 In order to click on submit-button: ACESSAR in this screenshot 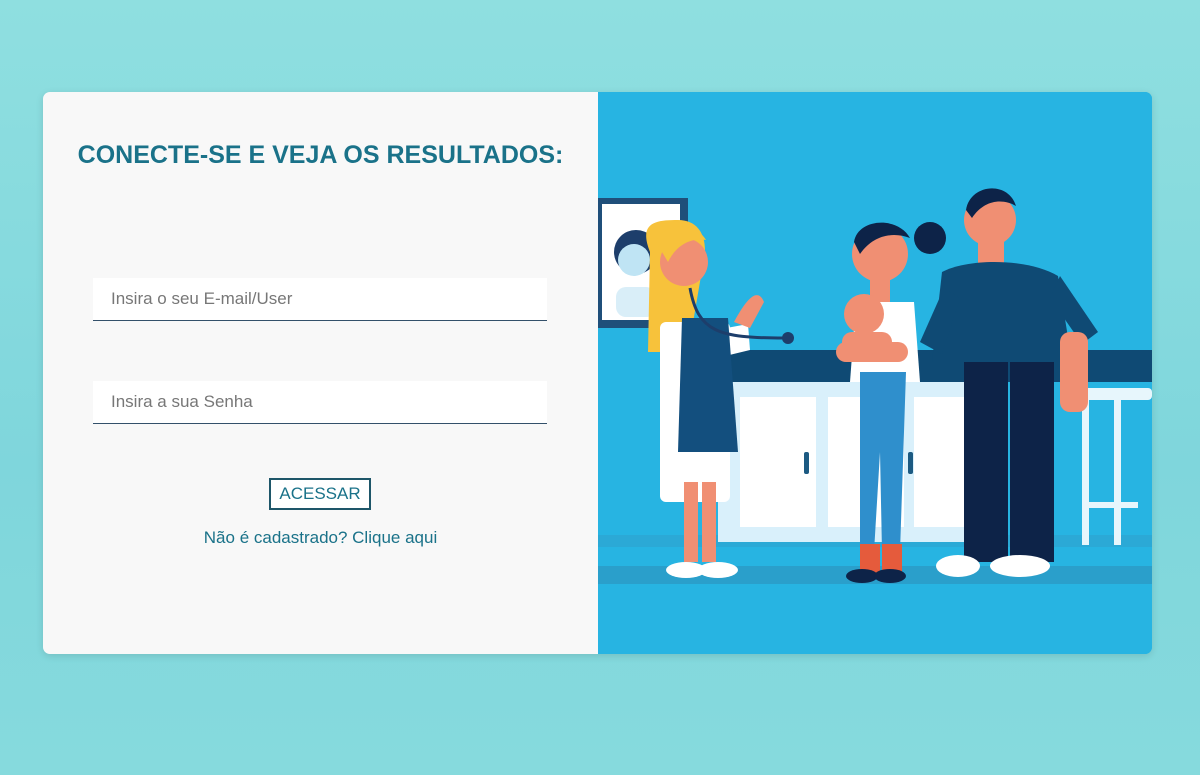, I will do `click(320, 494)`.